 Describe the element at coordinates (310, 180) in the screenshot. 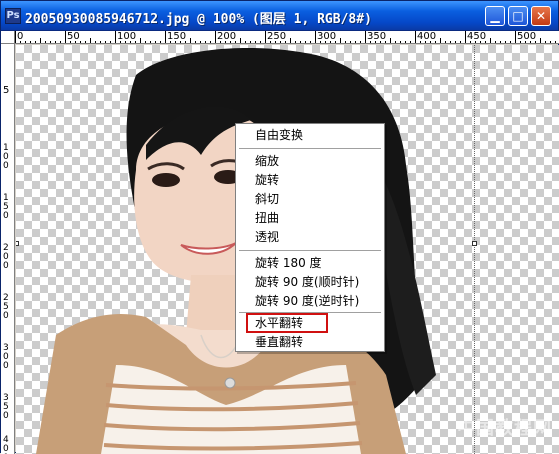

I see `menu-item-rotate: 旋转` at that location.